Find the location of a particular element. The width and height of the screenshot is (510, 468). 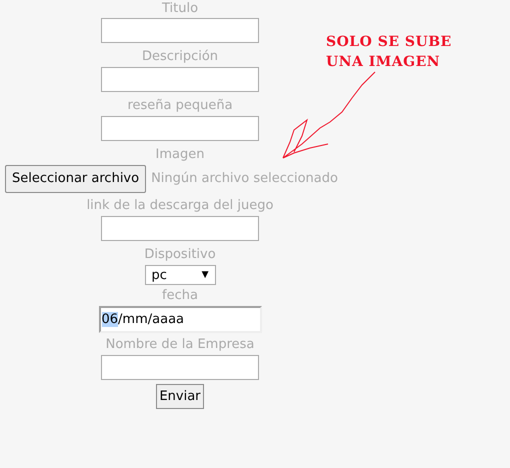

field-label: Descripción is located at coordinates (180, 57).